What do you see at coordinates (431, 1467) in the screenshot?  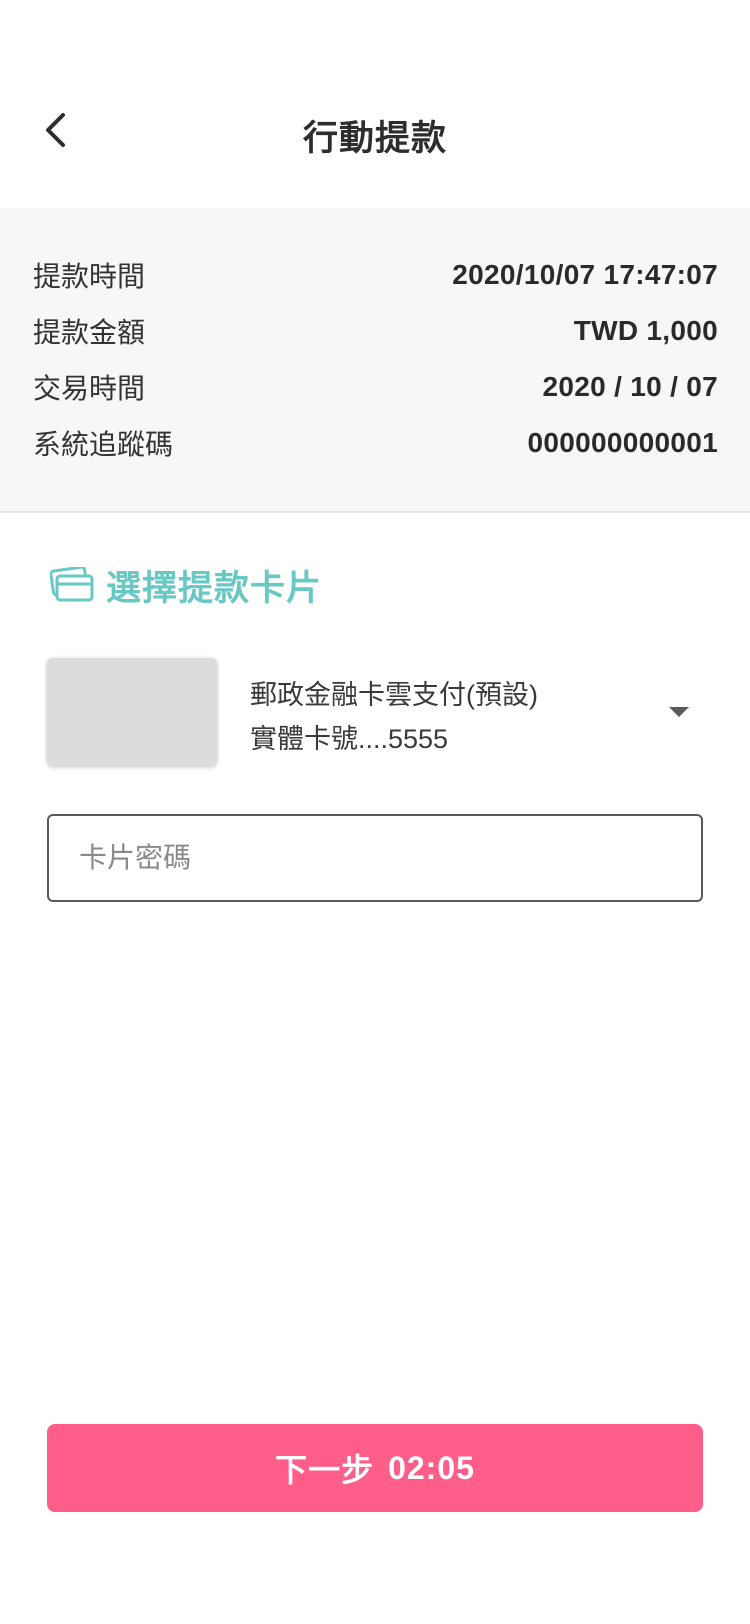 I see `countdown-timer: 02:05` at bounding box center [431, 1467].